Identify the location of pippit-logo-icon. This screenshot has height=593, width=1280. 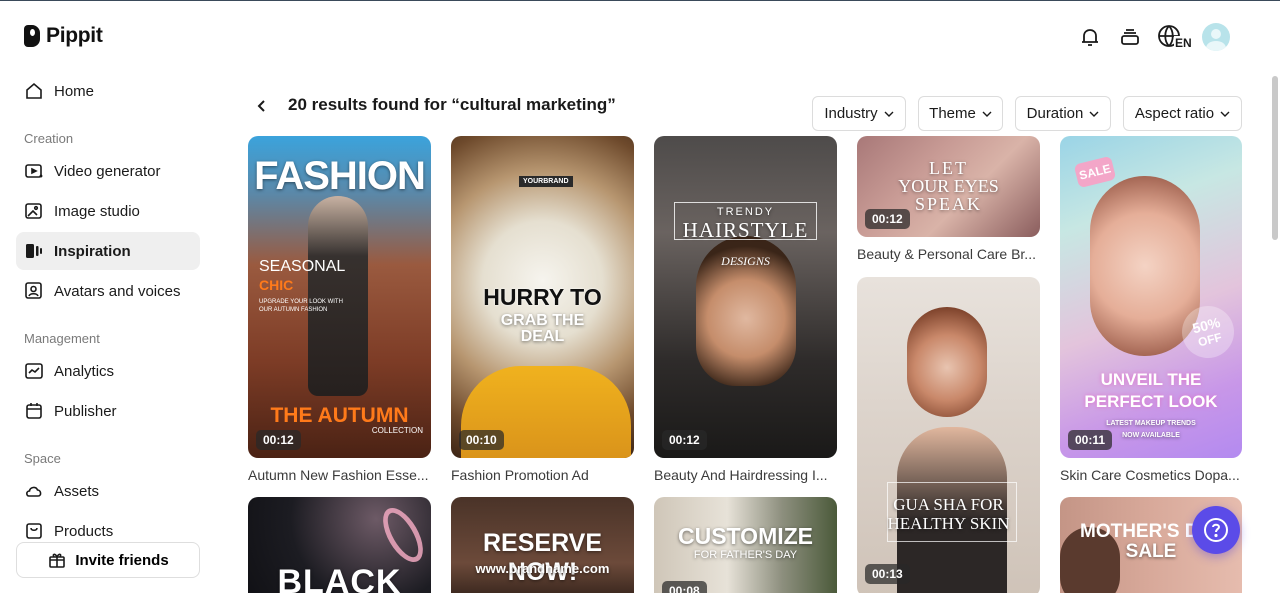
(32, 36).